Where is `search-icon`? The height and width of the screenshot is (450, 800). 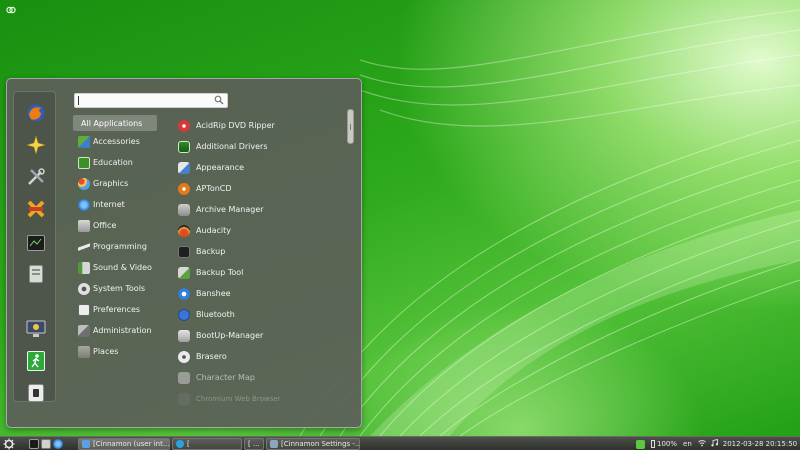 search-icon is located at coordinates (219, 100).